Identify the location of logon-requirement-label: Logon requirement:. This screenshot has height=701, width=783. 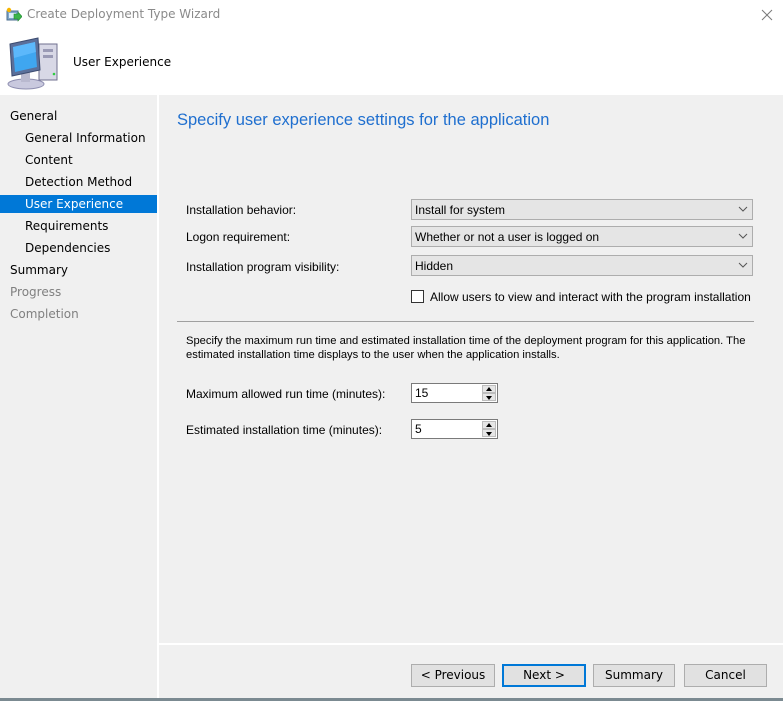
(238, 237).